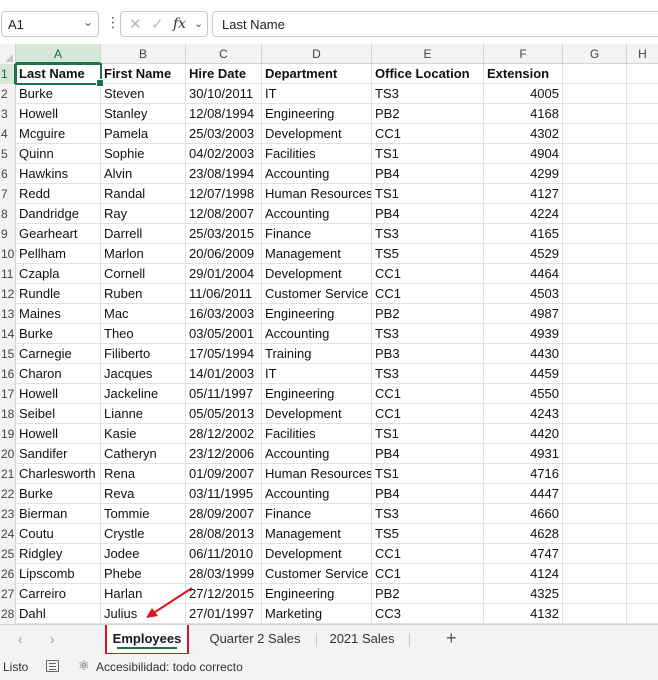  Describe the element at coordinates (224, 294) in the screenshot. I see `cell-hire-date: 11/06/2011` at that location.